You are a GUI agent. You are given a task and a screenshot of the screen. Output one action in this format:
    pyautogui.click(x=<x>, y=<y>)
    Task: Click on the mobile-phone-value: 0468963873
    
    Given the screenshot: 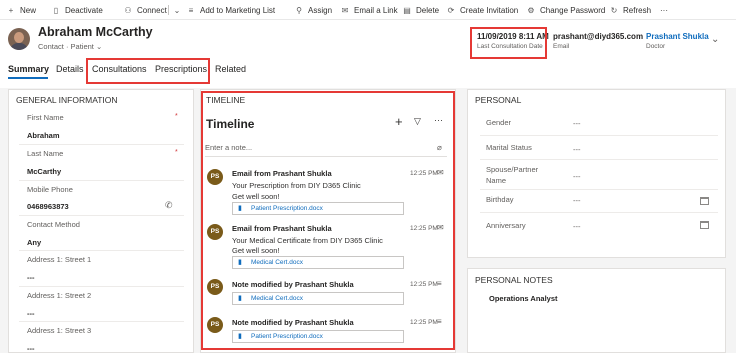 What is the action you would take?
    pyautogui.click(x=48, y=206)
    